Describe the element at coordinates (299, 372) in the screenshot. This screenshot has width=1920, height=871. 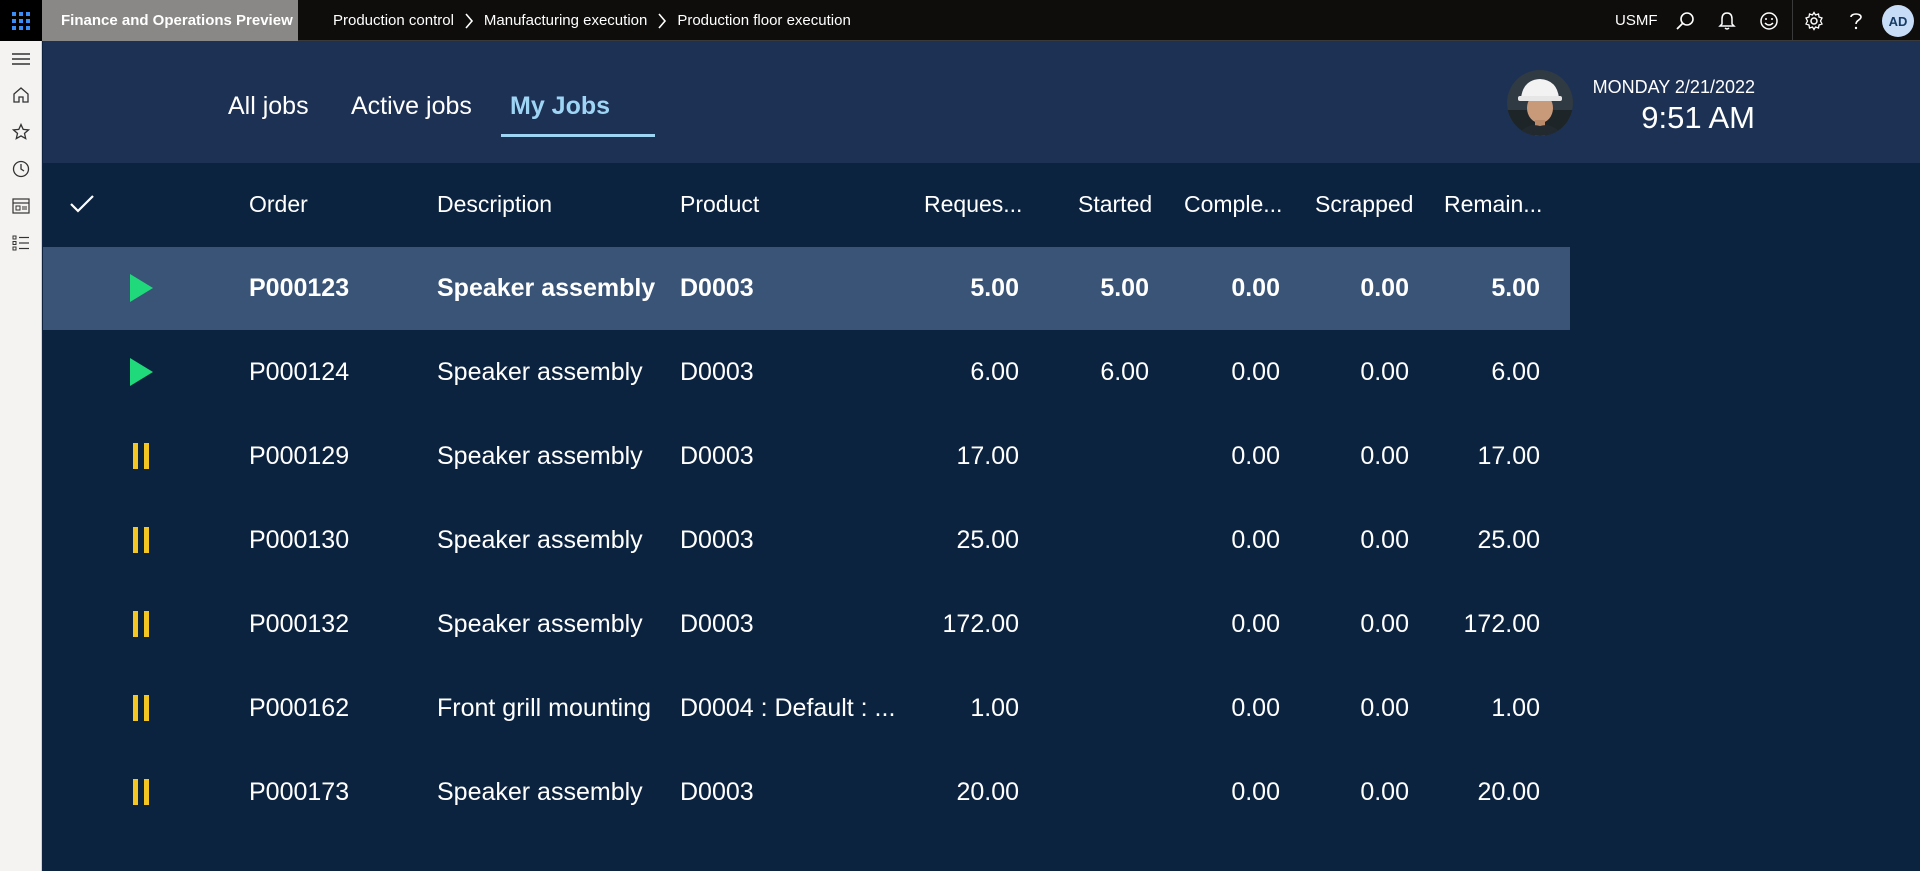
I see `order-cell: P000124` at that location.